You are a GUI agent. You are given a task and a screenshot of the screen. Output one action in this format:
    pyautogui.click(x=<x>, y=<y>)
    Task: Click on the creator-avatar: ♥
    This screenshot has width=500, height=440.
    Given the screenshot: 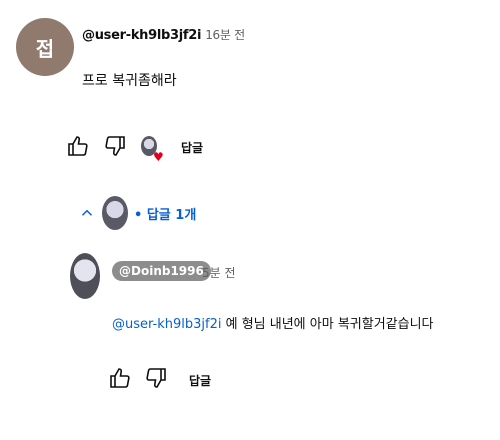 What is the action you would take?
    pyautogui.click(x=152, y=149)
    